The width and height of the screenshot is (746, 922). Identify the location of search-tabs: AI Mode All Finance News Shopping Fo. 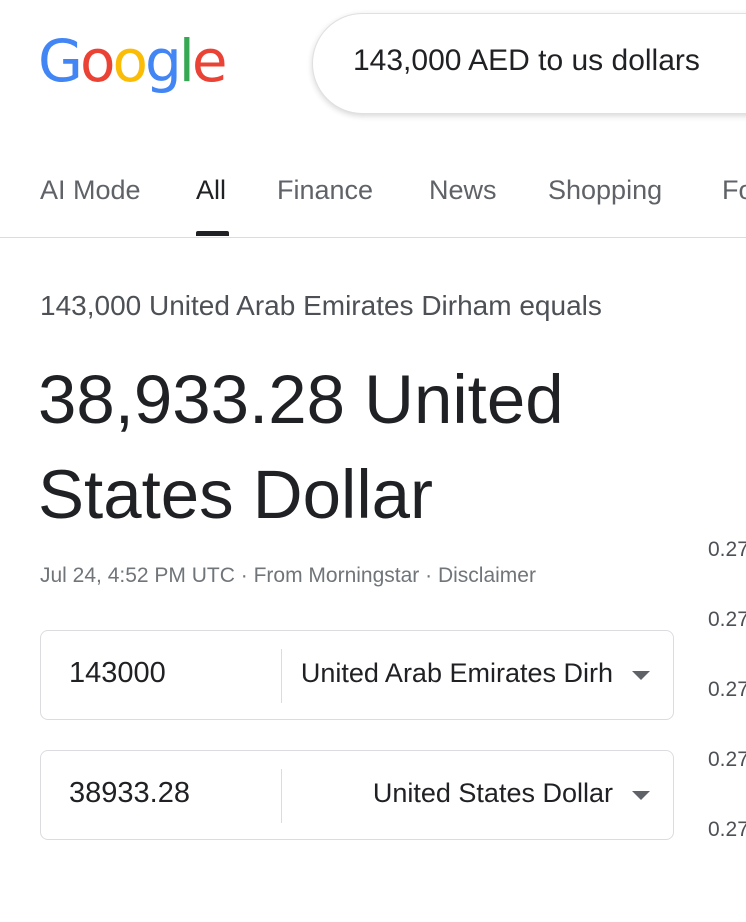
(373, 196).